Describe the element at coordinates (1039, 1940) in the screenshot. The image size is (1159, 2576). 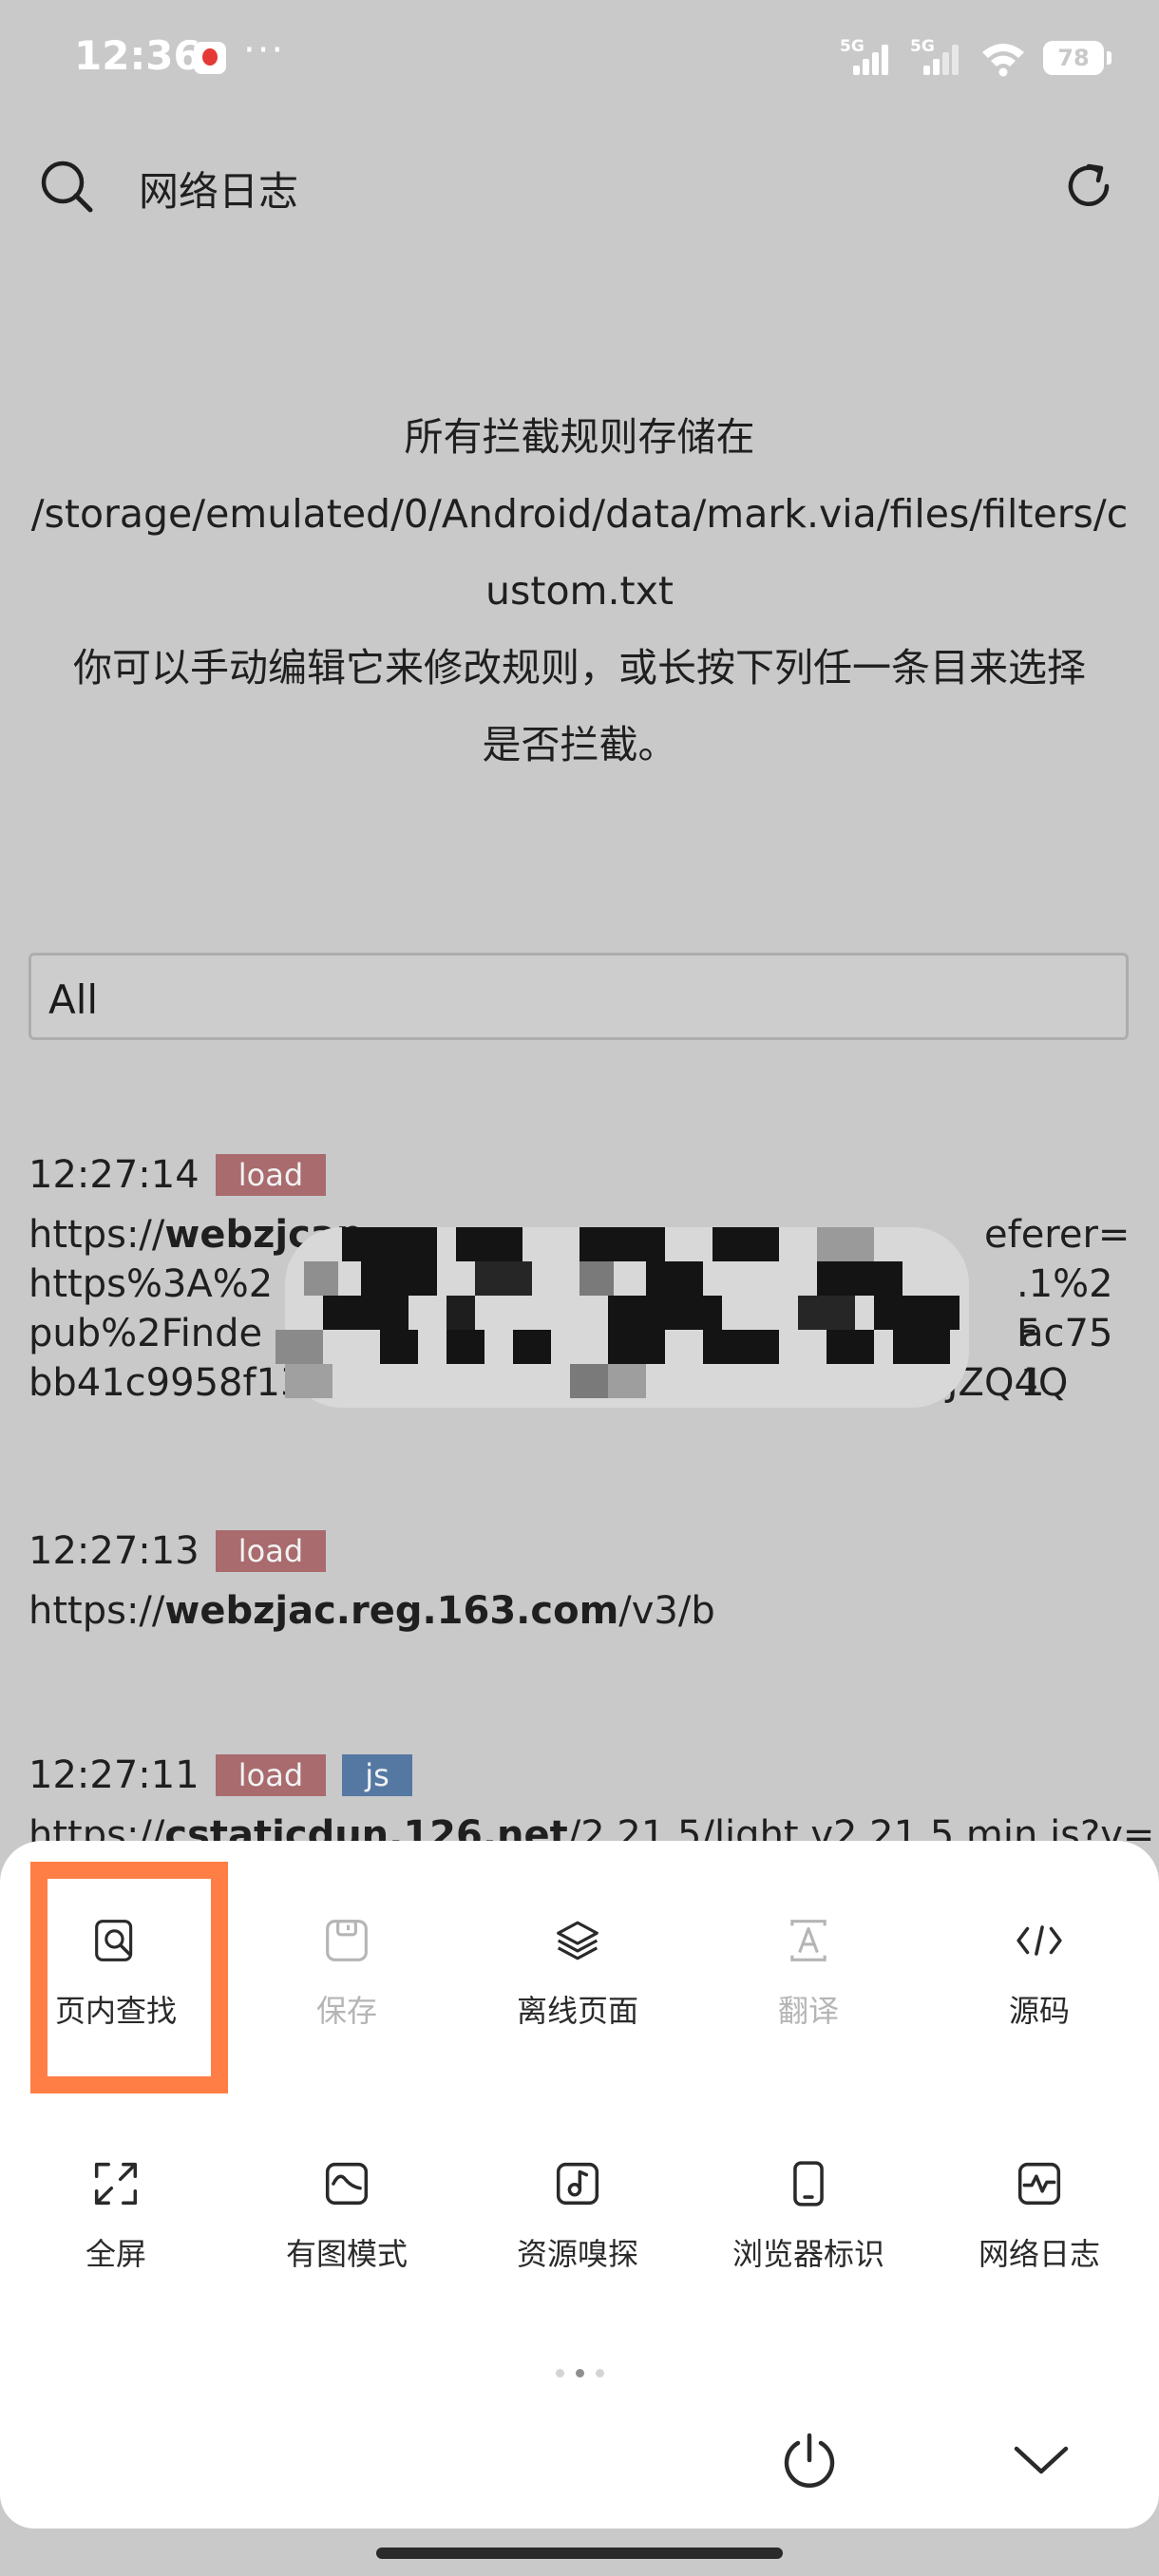
I see `code-icon` at that location.